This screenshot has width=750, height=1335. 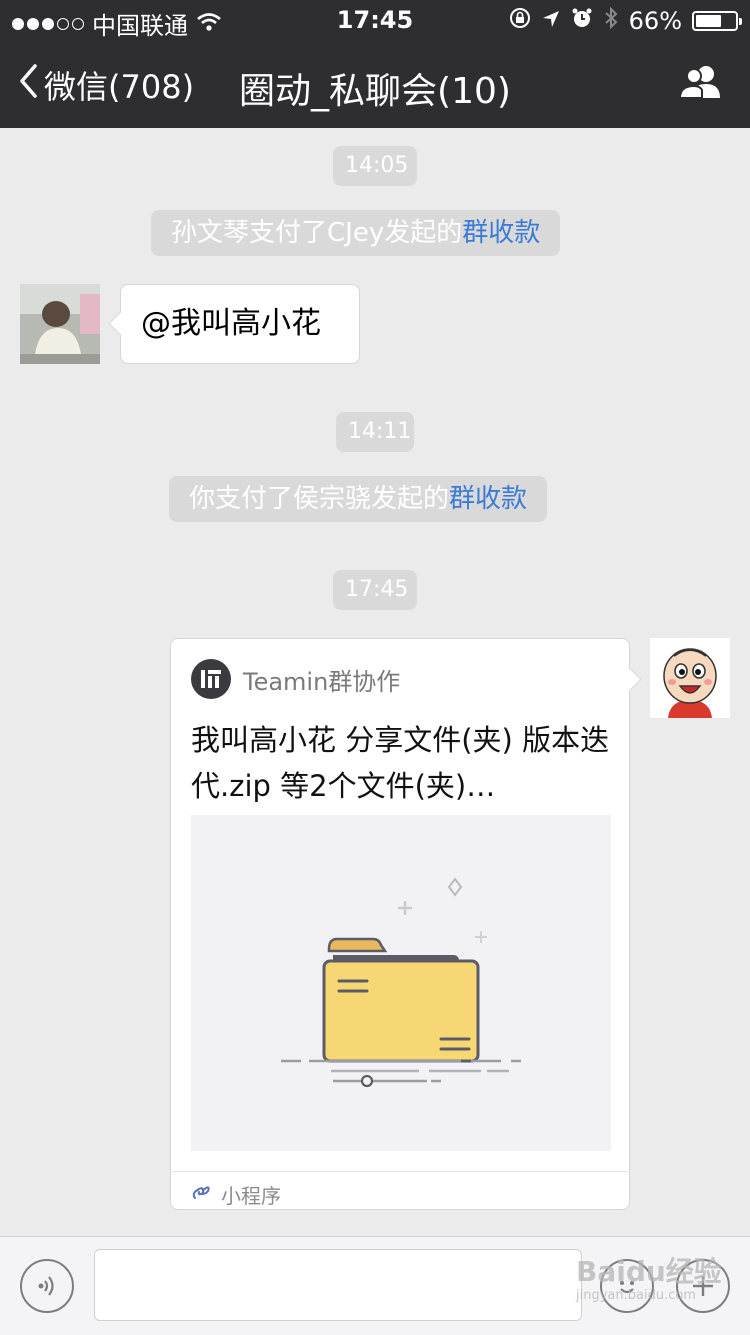 I want to click on bluetooth-icon, so click(x=611, y=21).